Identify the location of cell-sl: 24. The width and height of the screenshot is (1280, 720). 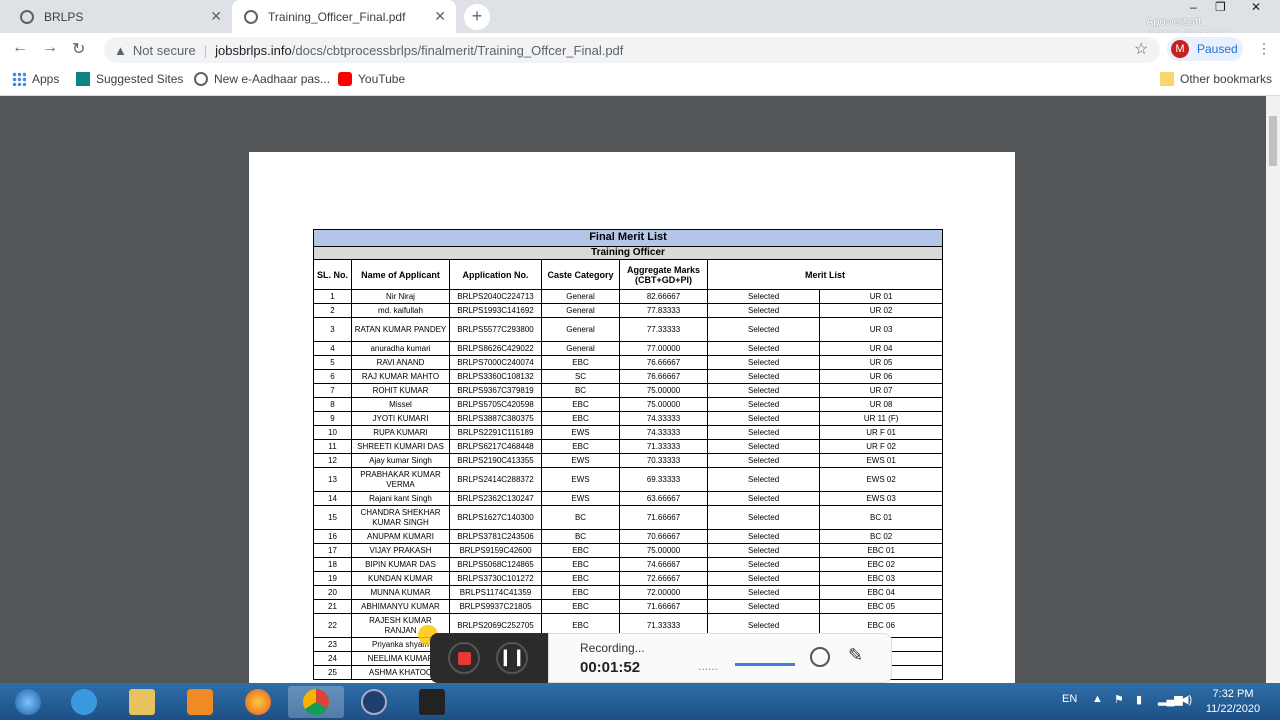
(332, 658).